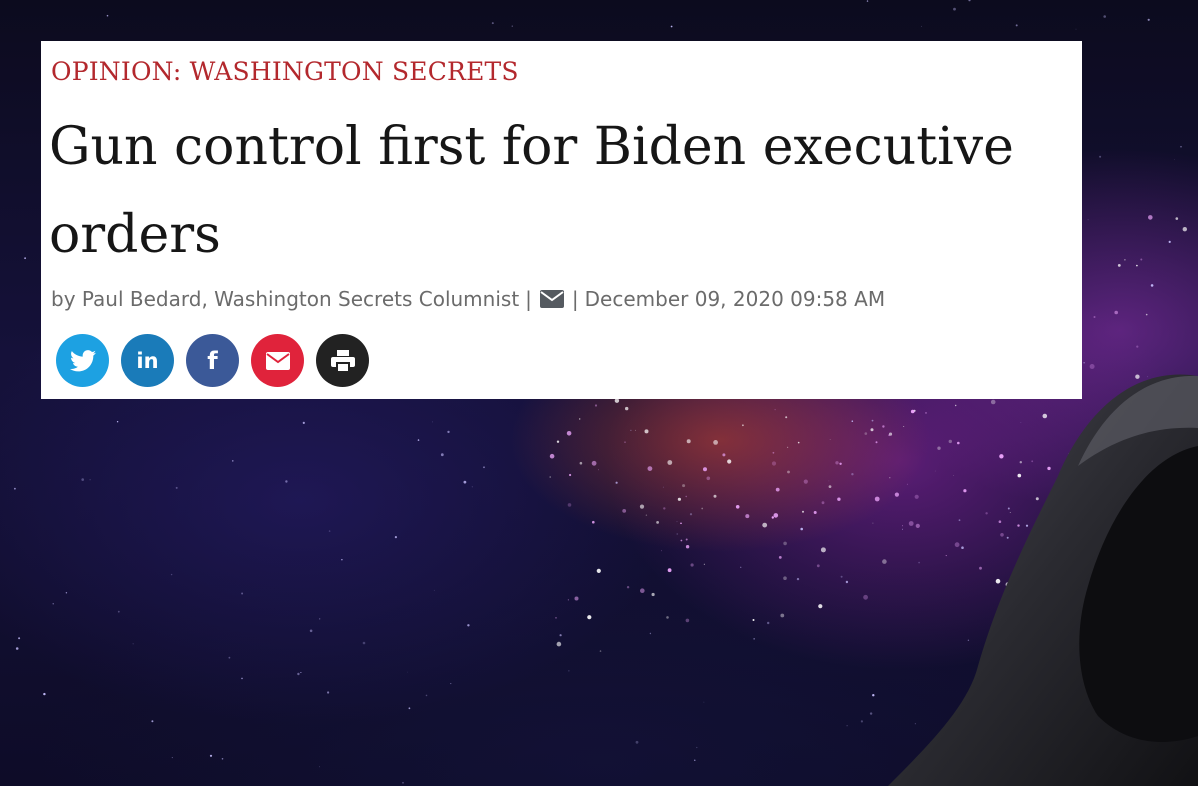 The height and width of the screenshot is (786, 1198). I want to click on twitter-share-button, so click(82, 360).